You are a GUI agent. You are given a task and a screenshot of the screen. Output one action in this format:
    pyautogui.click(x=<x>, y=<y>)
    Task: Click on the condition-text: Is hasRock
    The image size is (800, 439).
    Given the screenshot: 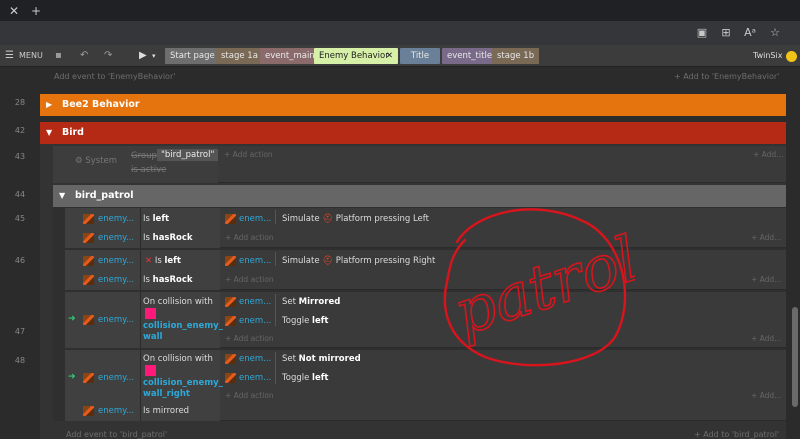 What is the action you would take?
    pyautogui.click(x=168, y=238)
    